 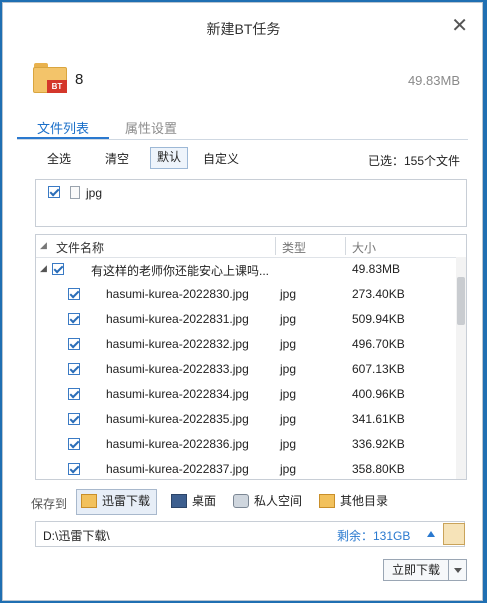 What do you see at coordinates (177, 294) in the screenshot?
I see `file-name: hasumi-kurea-2022830.jpg` at bounding box center [177, 294].